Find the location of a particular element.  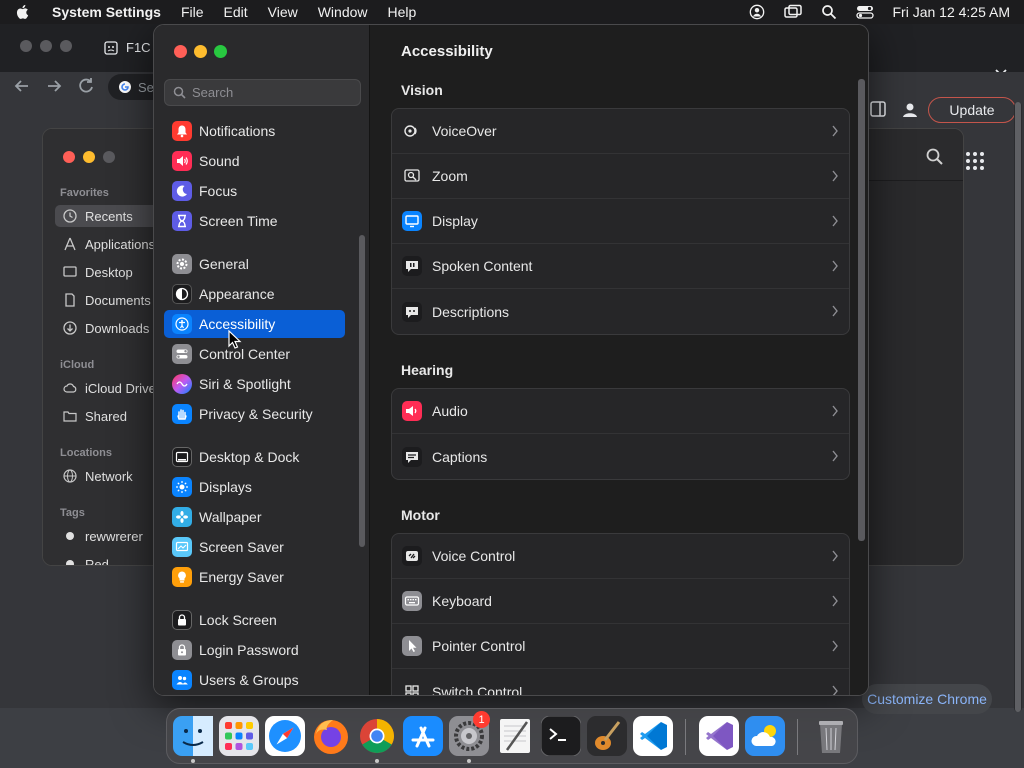

sidebar-item-energy-saver: Energy Saver is located at coordinates (254, 577).